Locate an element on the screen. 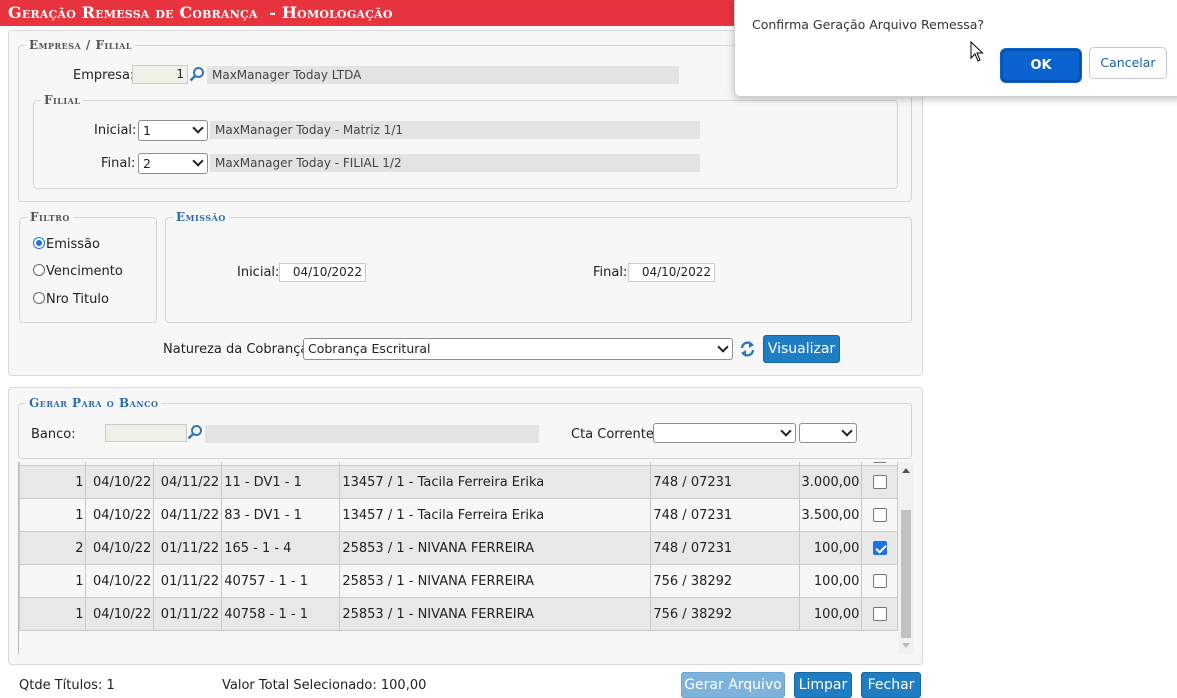 Image resolution: width=1177 pixels, height=698 pixels. radio-vencimento-label: Vencimento is located at coordinates (84, 271).